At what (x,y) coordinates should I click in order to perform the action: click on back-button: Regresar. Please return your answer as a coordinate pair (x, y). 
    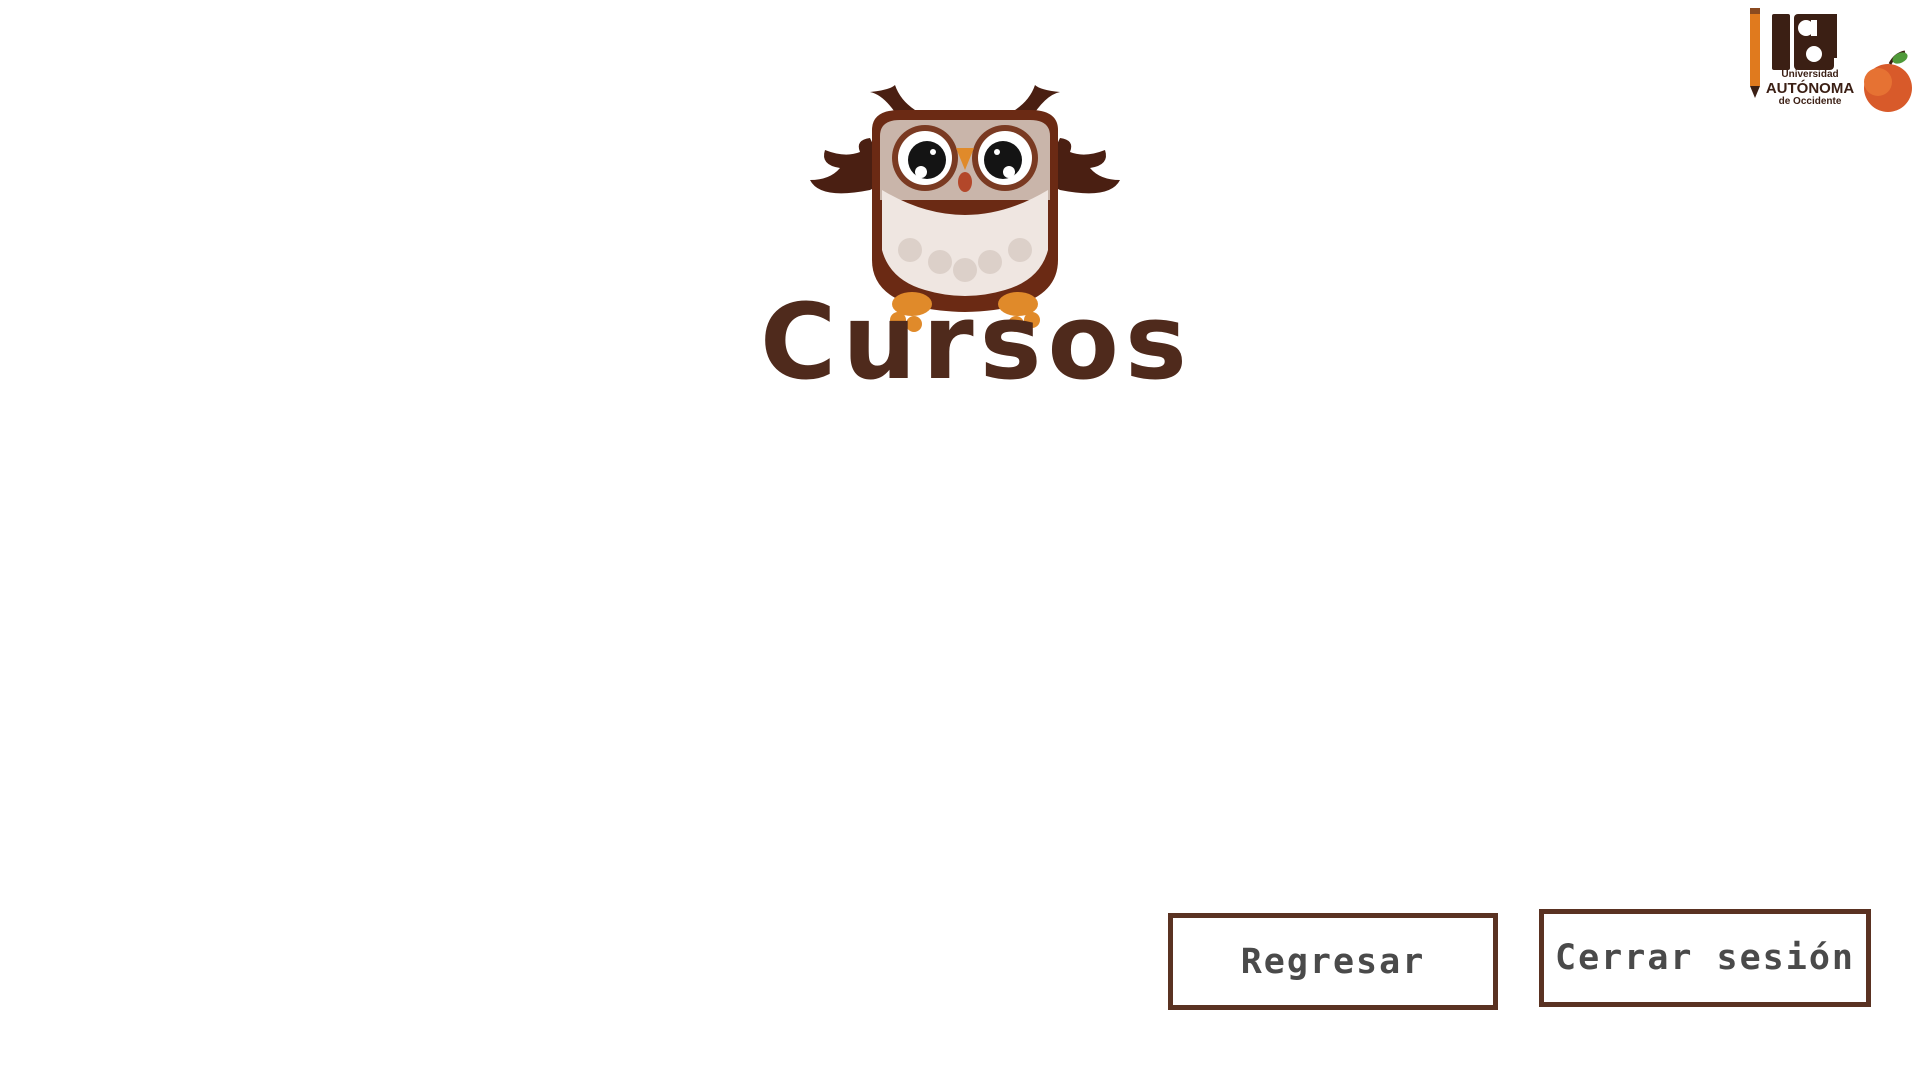
    Looking at the image, I should click on (1333, 961).